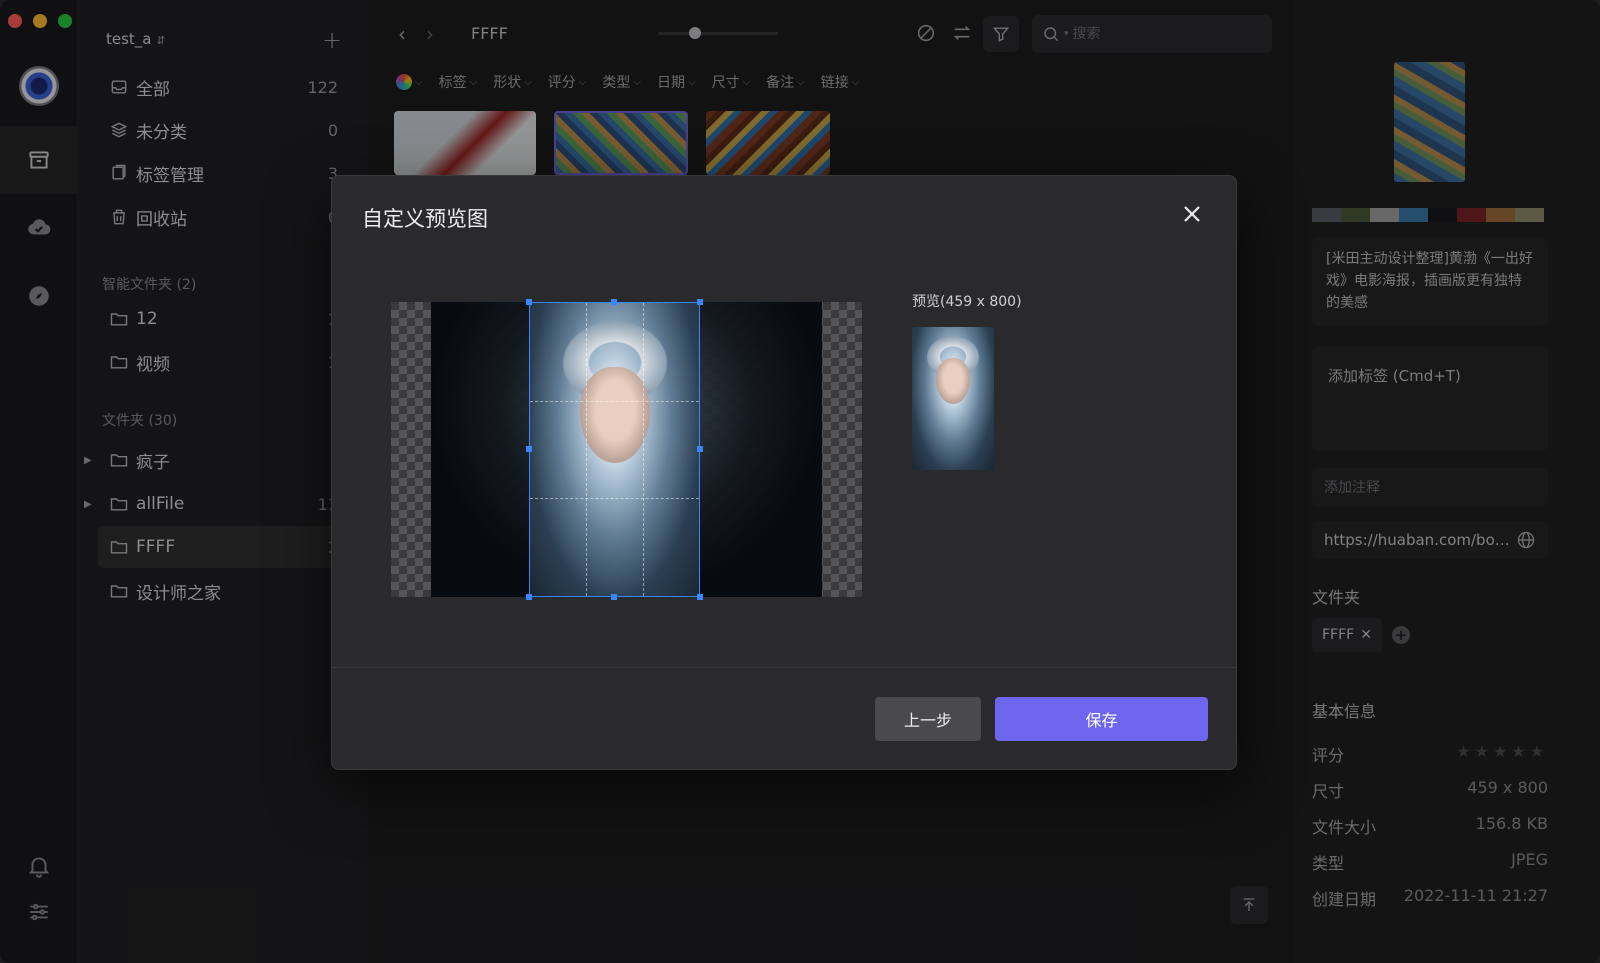  I want to click on crop-selection, so click(614, 449).